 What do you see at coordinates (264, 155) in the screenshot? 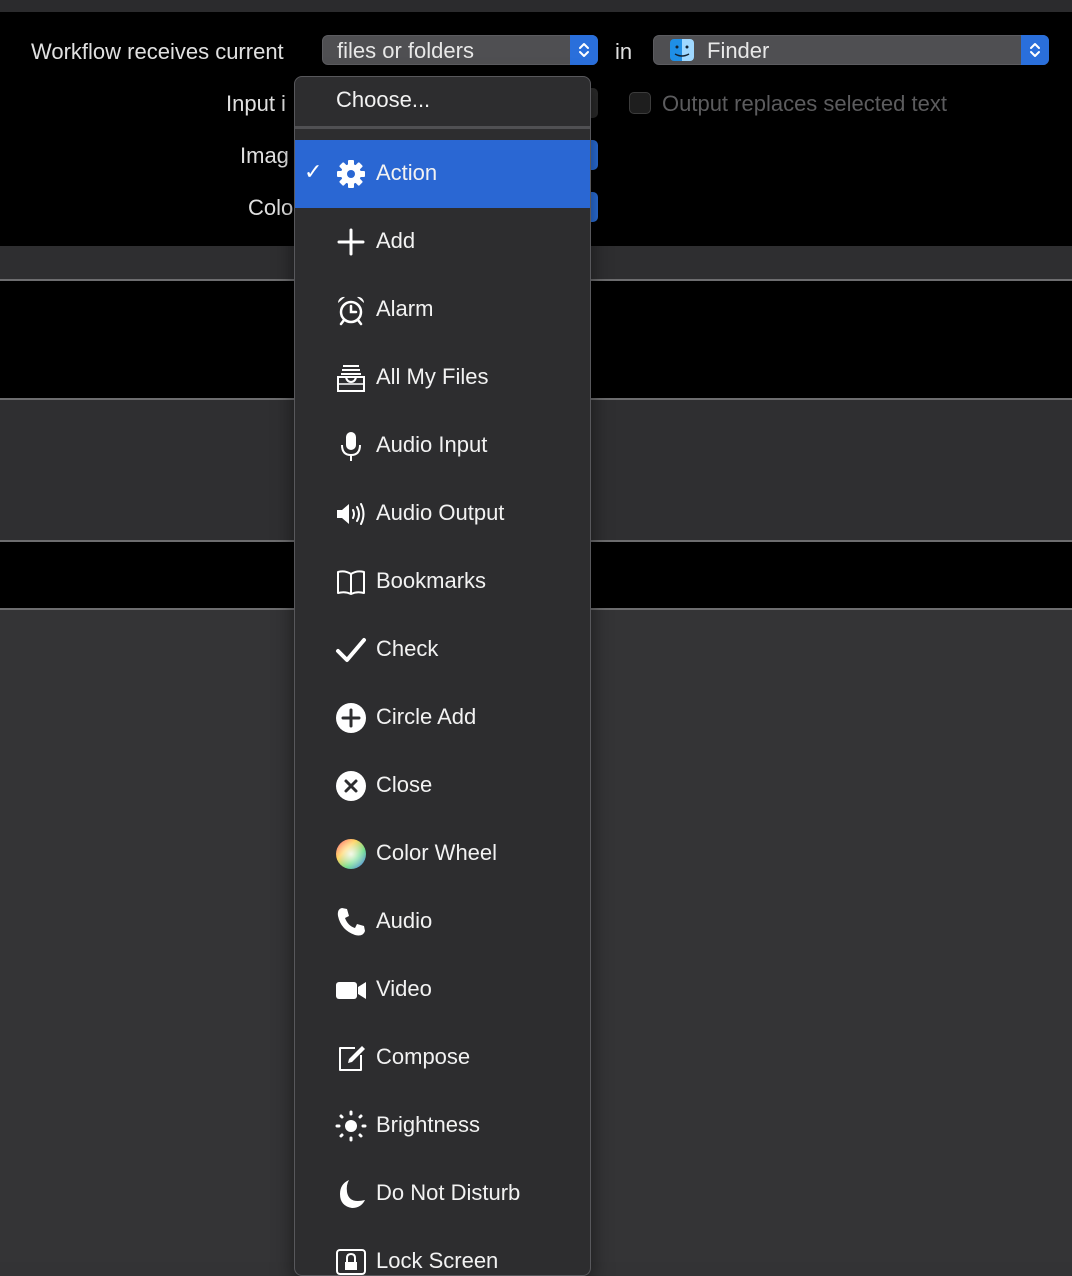
I see `image-label: Imag` at bounding box center [264, 155].